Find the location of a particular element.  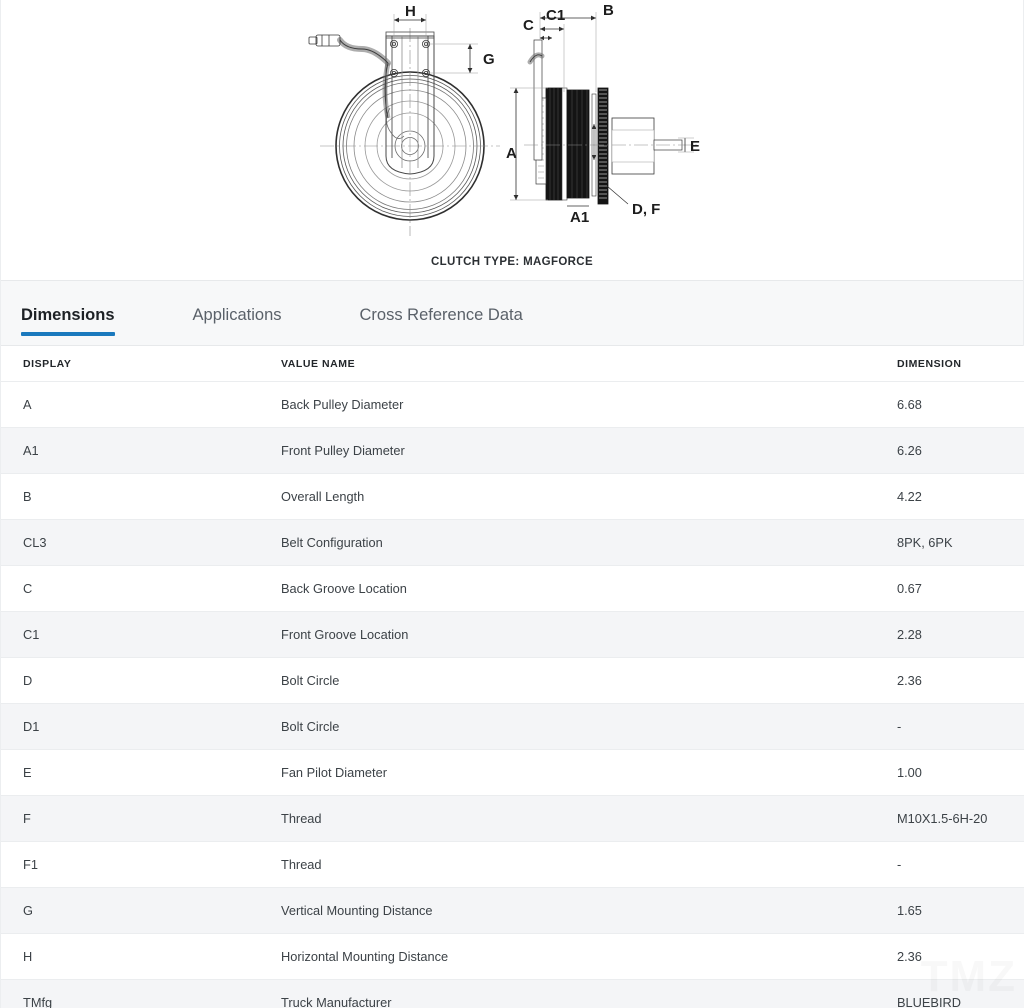

table-row: E Fan Pilot Diameter 1.00 is located at coordinates (512, 772).